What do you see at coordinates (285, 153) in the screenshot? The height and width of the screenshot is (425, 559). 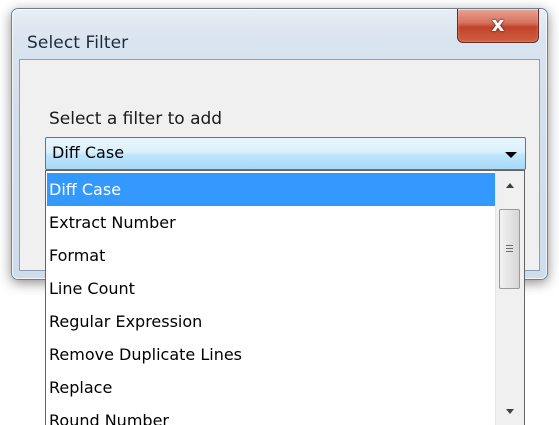 I see `filter-combobox: Diff Case` at bounding box center [285, 153].